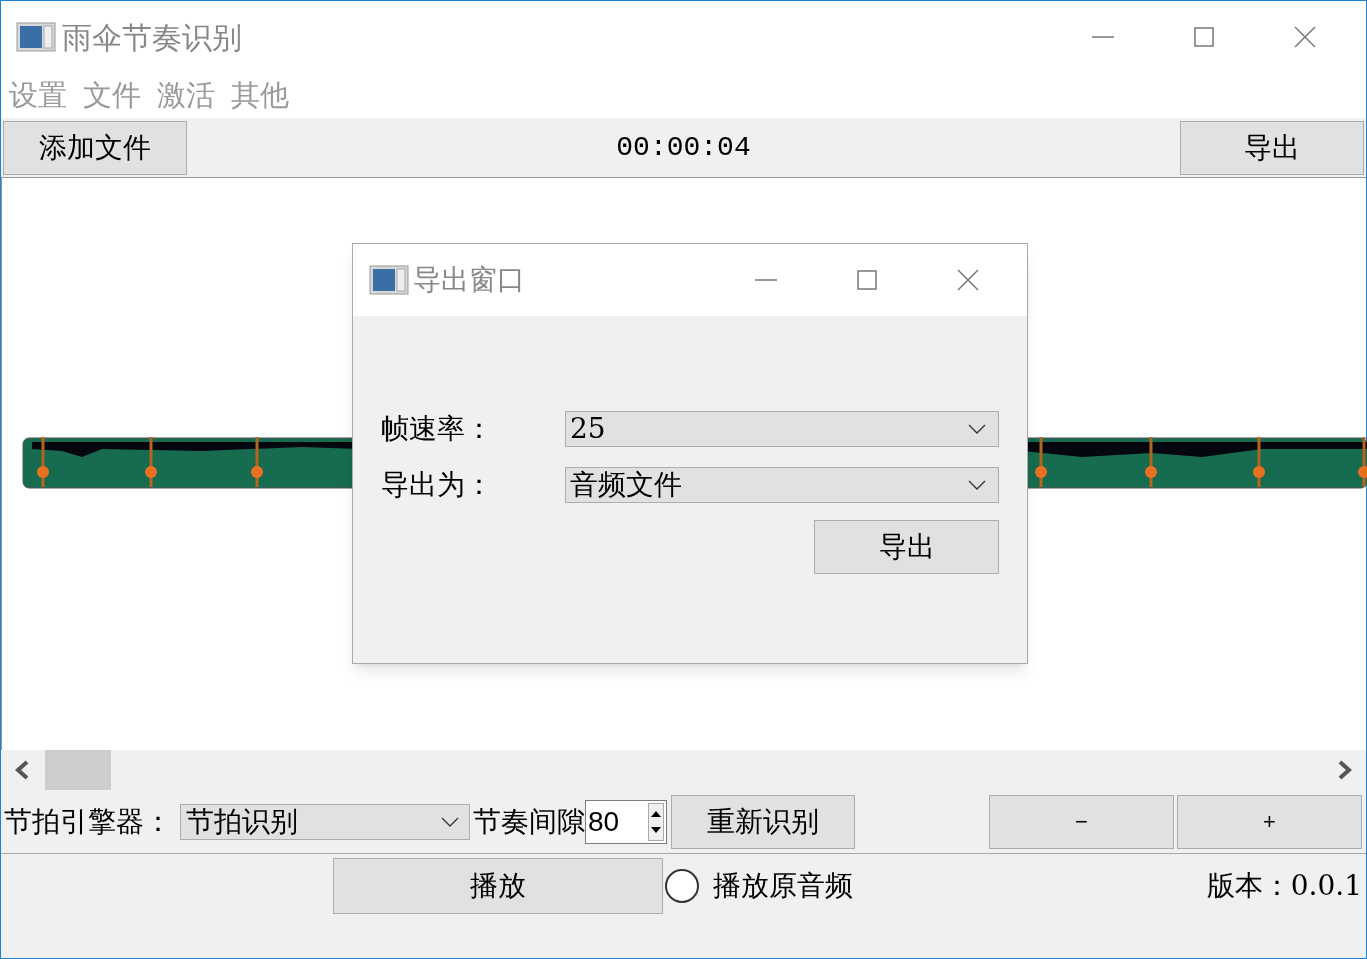 This screenshot has width=1367, height=959. I want to click on dropdown: 音频文件, so click(782, 485).